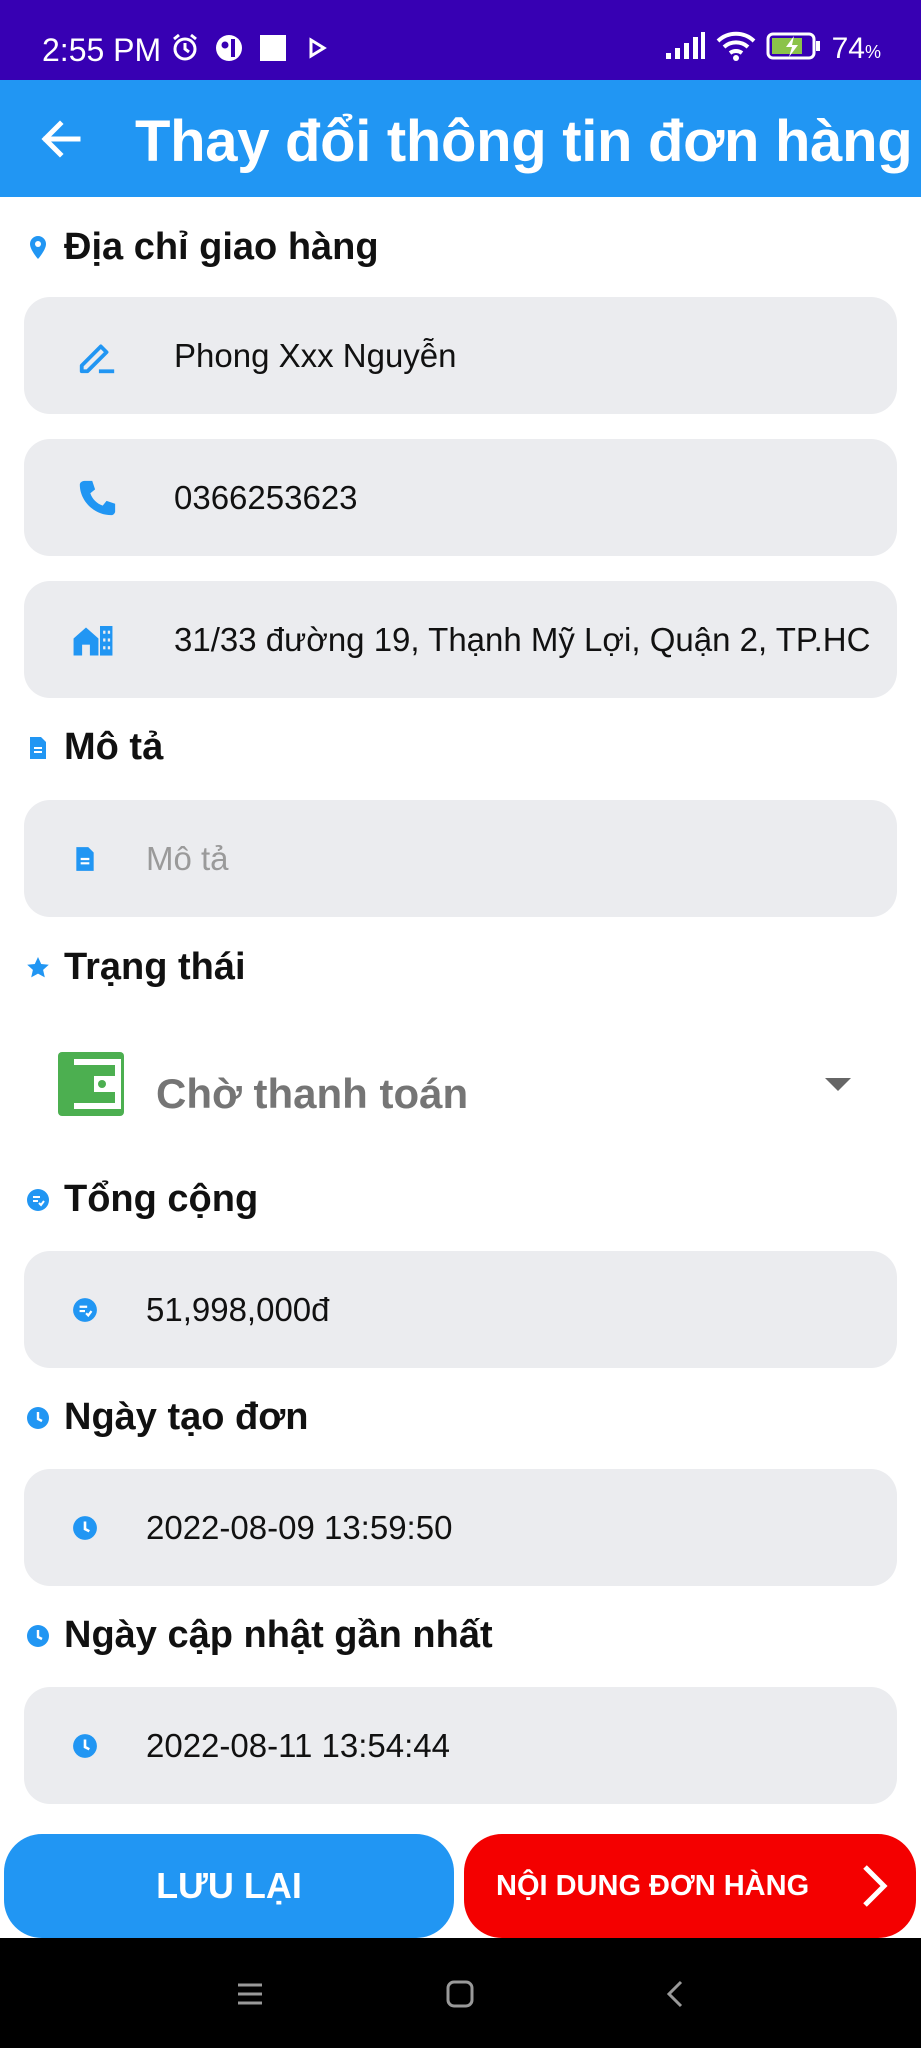  What do you see at coordinates (251, 48) in the screenshot?
I see `notification-icons` at bounding box center [251, 48].